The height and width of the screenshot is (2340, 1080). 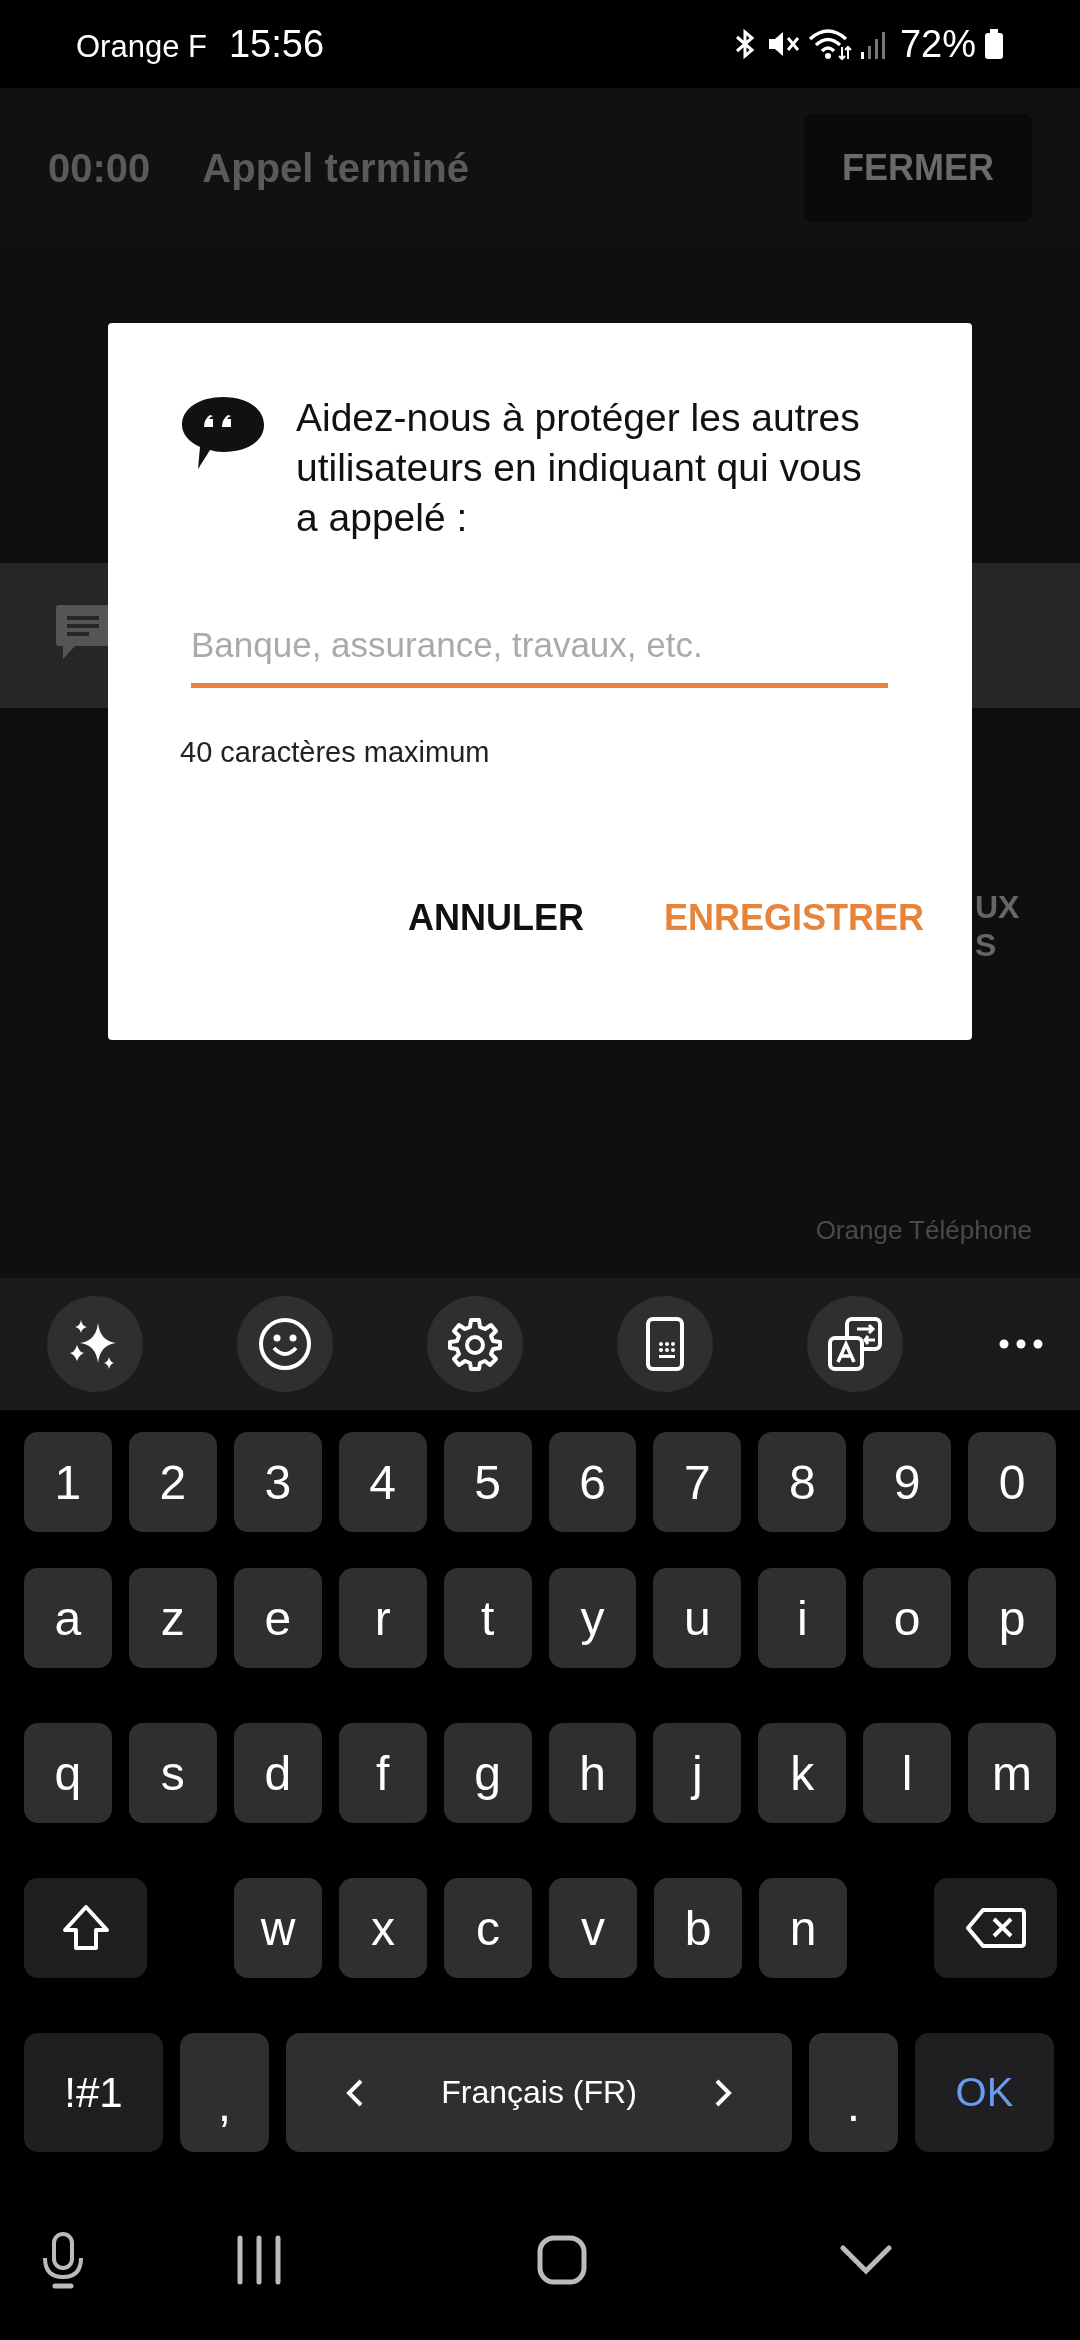 I want to click on microphone-icon, so click(x=63, y=2260).